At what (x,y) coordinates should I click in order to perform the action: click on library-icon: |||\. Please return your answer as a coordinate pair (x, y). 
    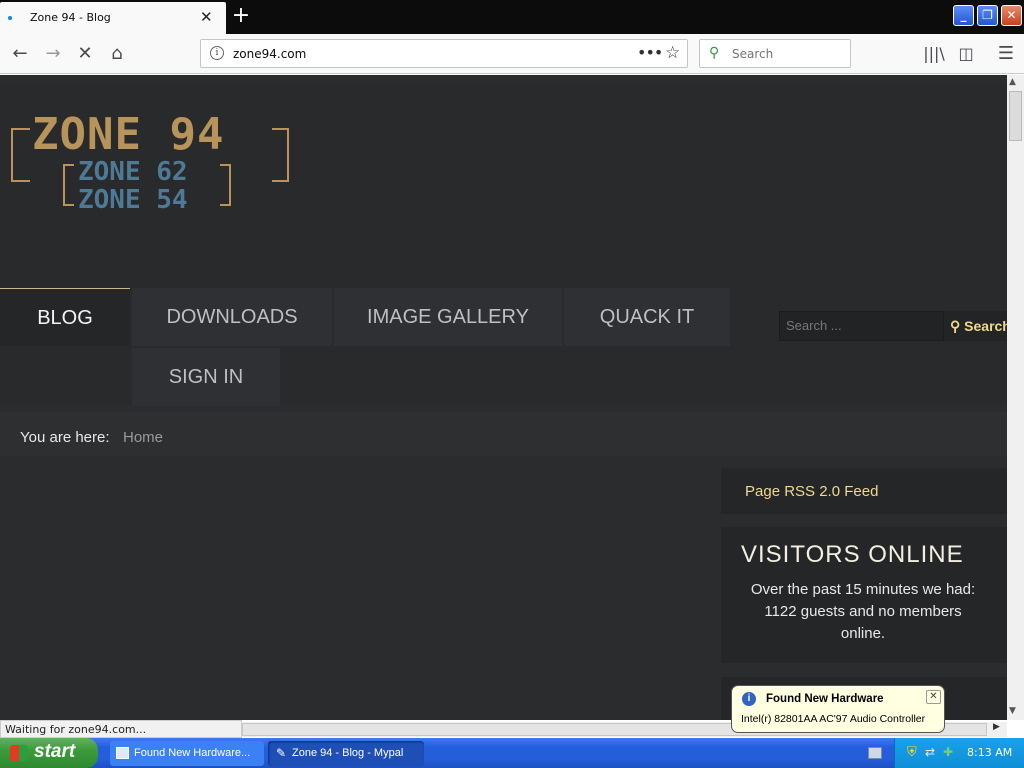
    Looking at the image, I should click on (934, 54).